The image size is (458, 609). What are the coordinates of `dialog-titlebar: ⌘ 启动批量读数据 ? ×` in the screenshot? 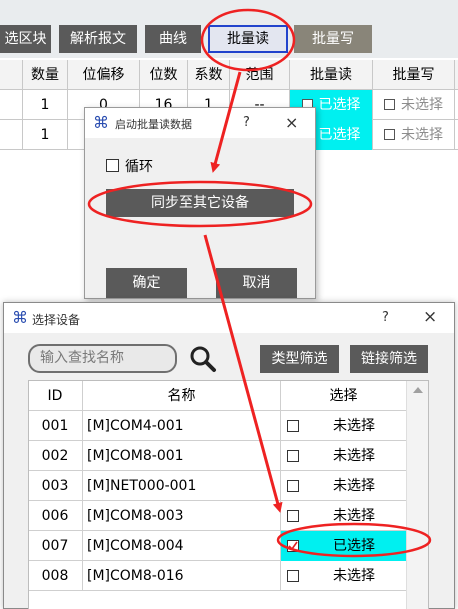 It's located at (200, 123).